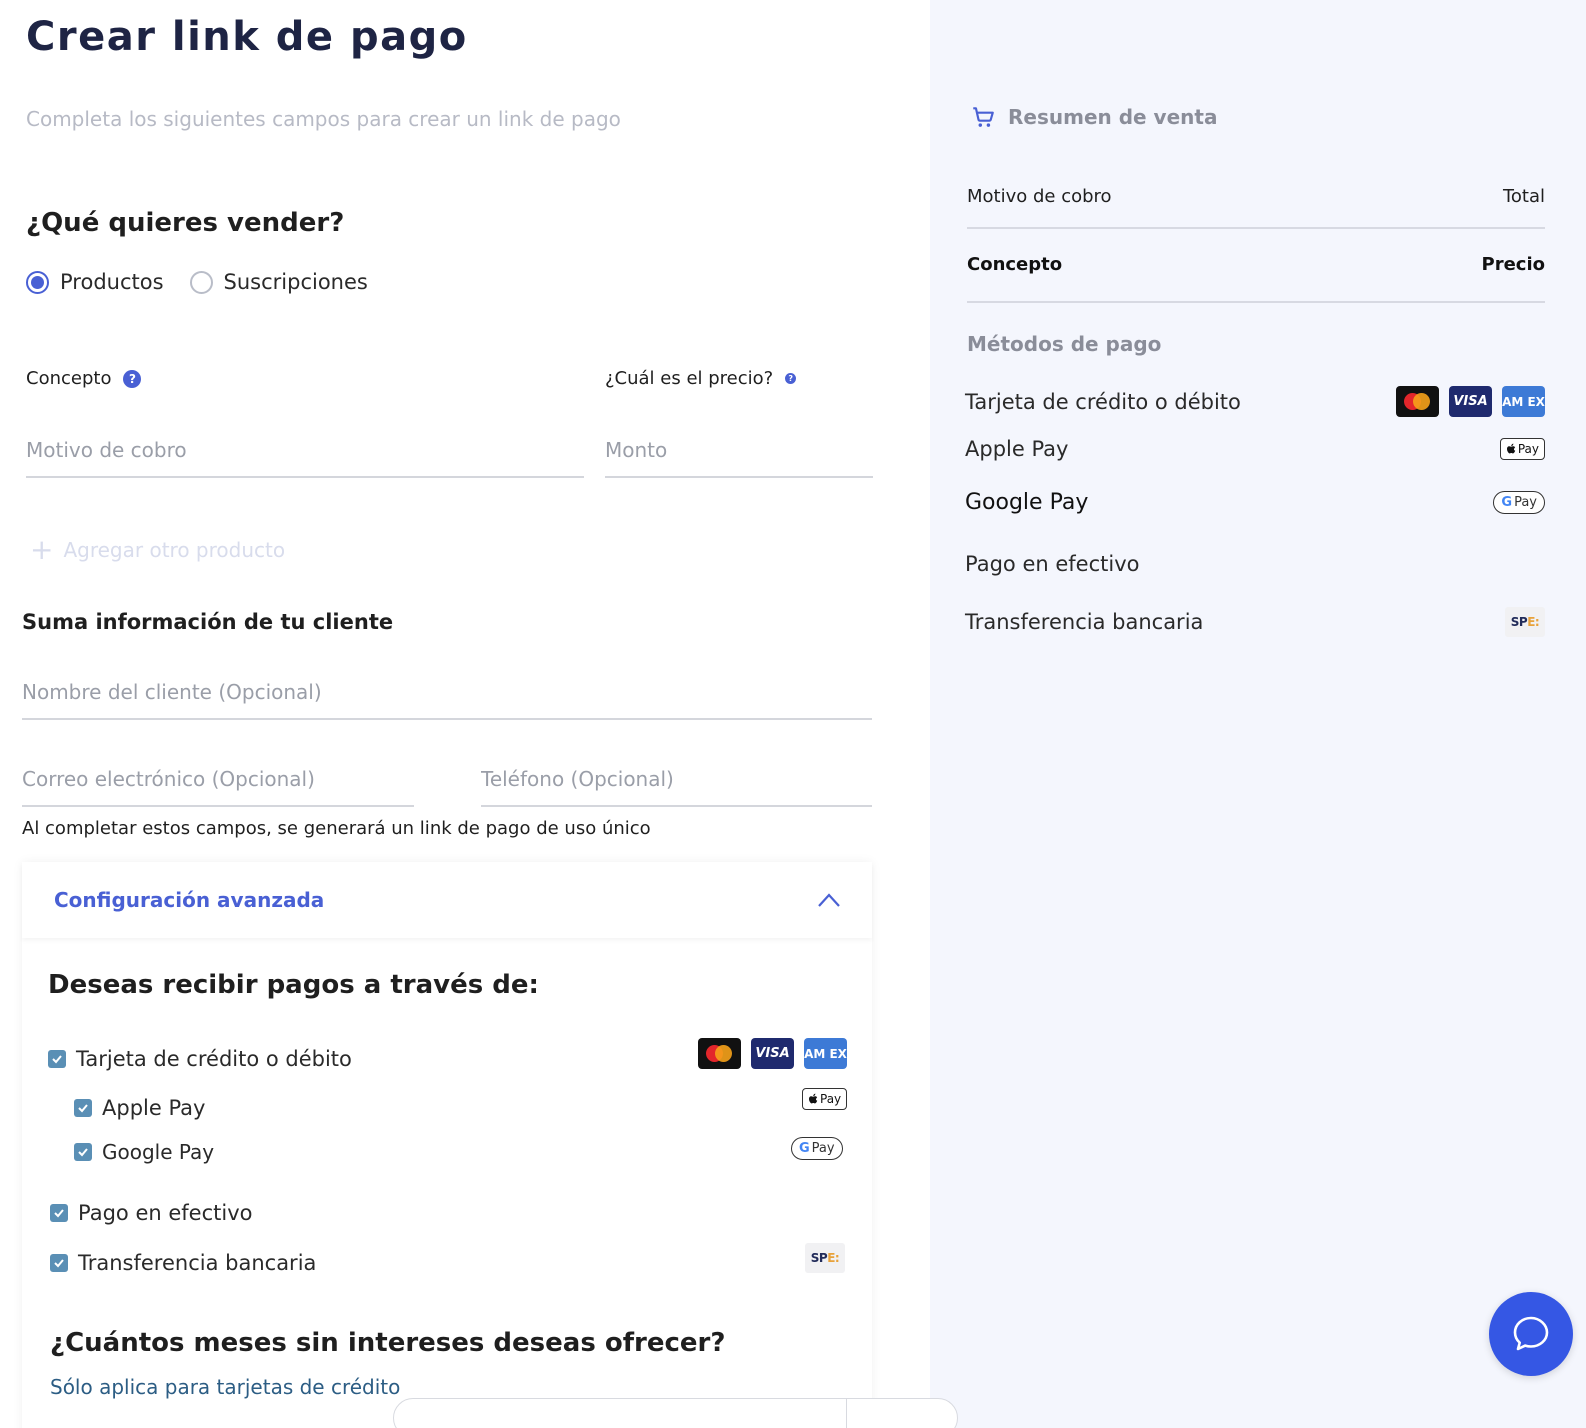  What do you see at coordinates (676, 787) in the screenshot?
I see `client-phone-input` at bounding box center [676, 787].